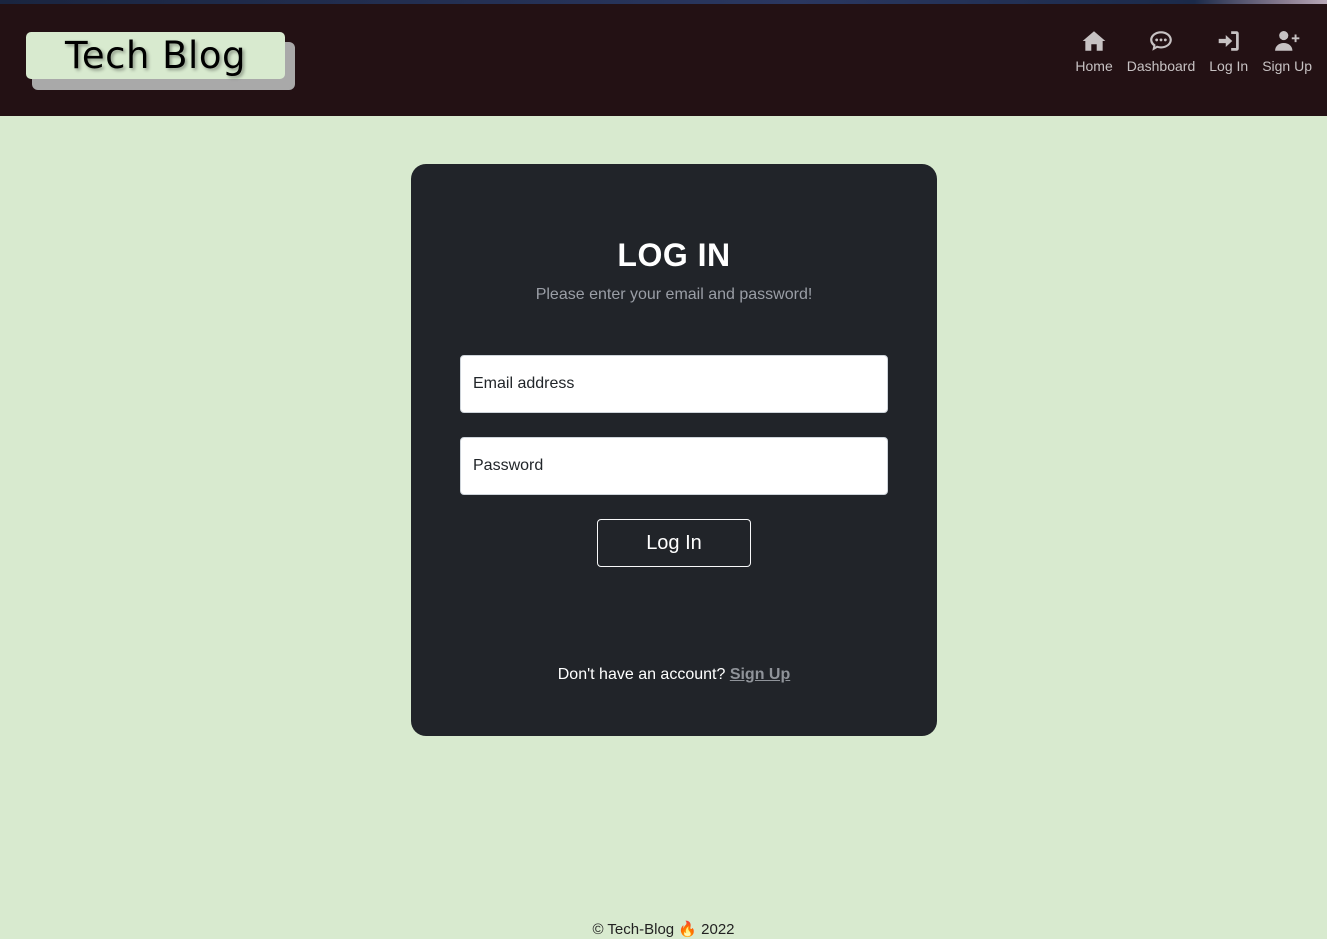 This screenshot has height=939, width=1327. I want to click on nav-login-label: Log In, so click(1229, 66).